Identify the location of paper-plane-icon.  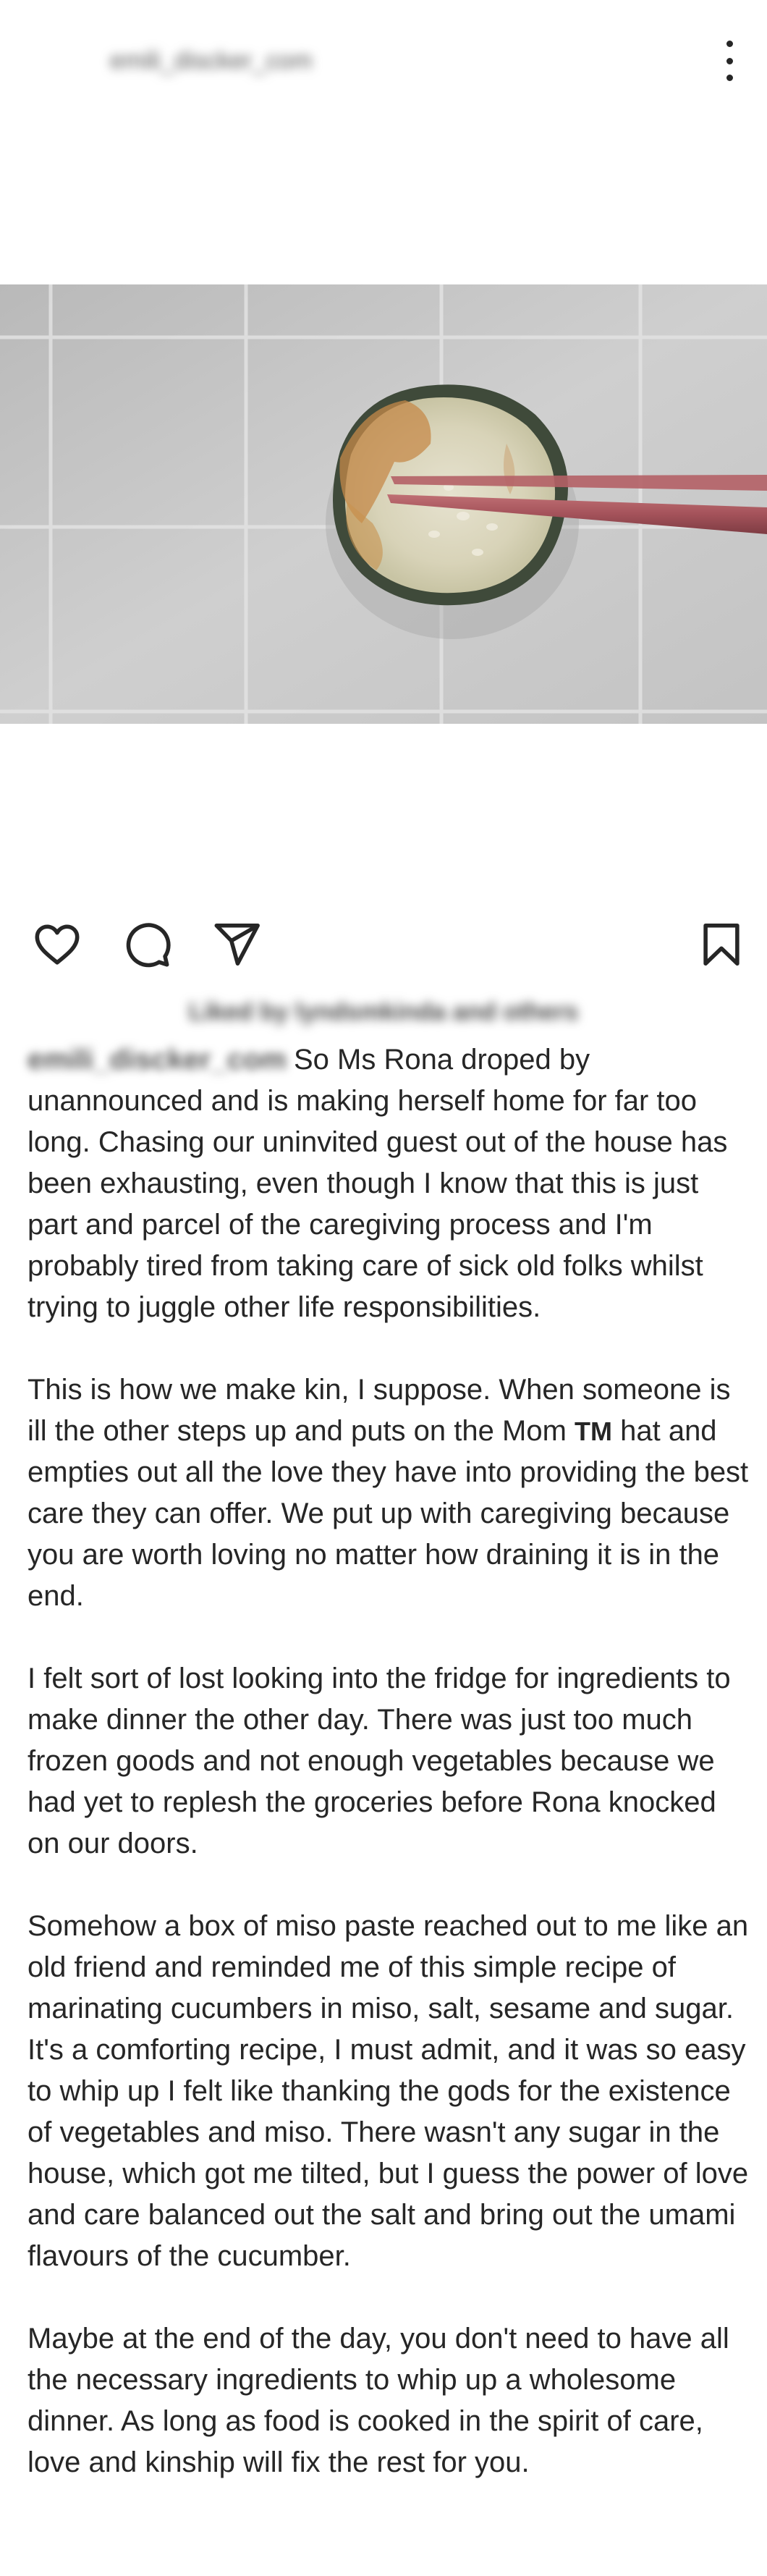
(236, 944).